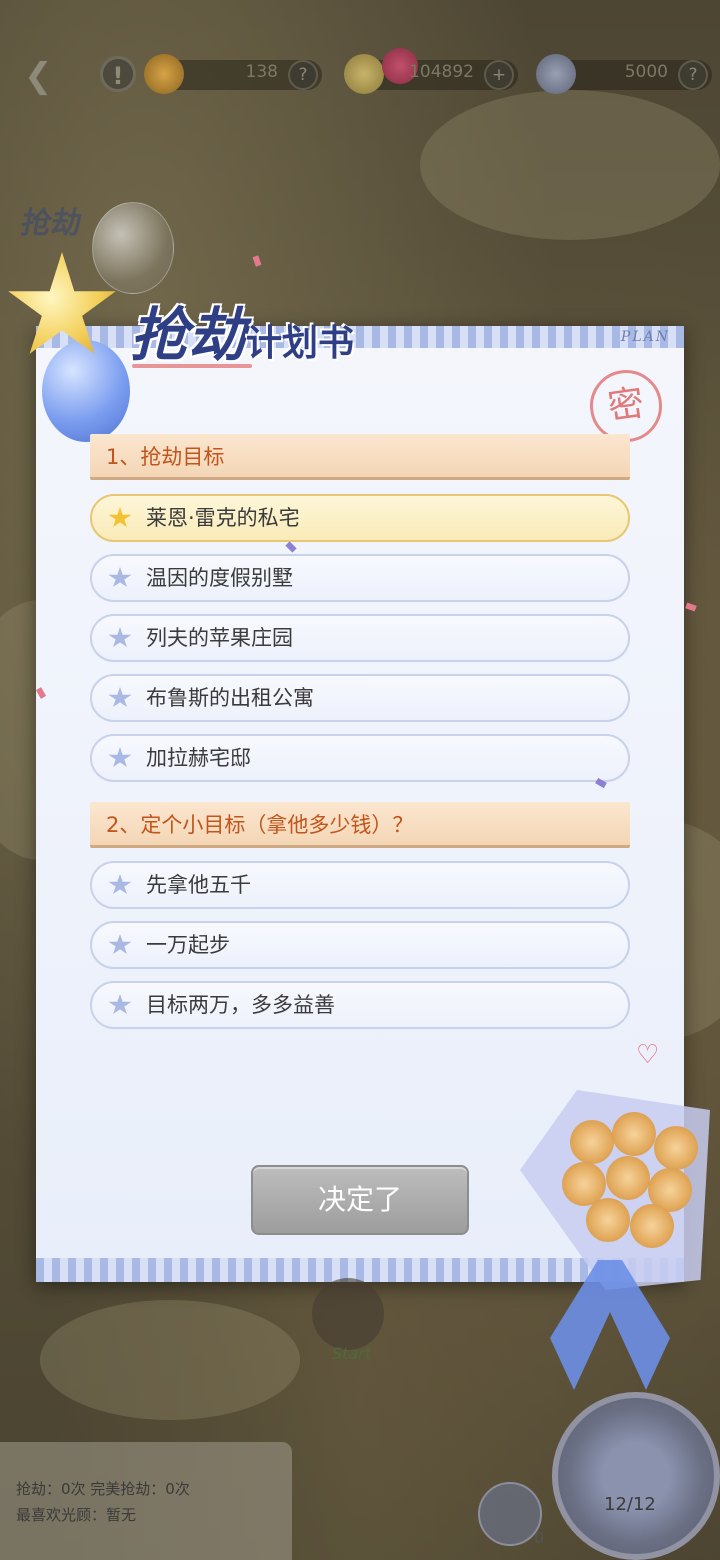 The height and width of the screenshot is (1560, 720). Describe the element at coordinates (693, 75) in the screenshot. I see `energy-help-button: ?` at that location.